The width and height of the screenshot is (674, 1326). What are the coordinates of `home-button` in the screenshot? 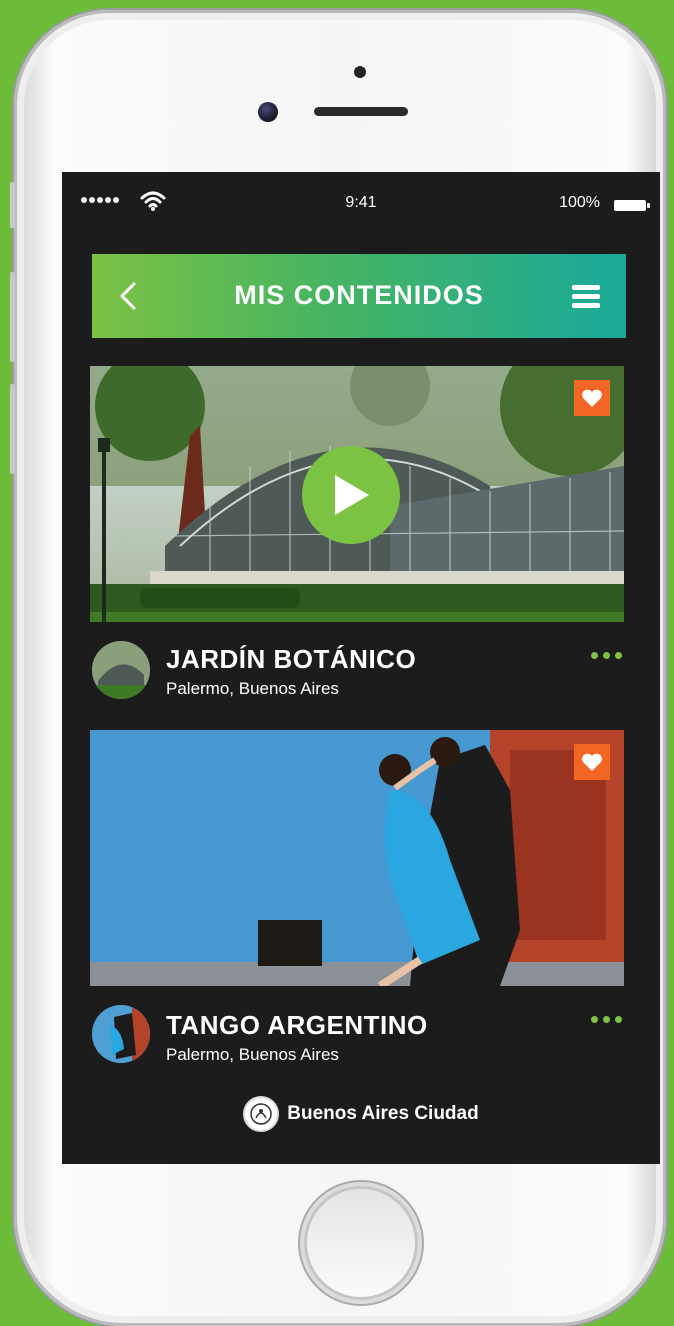 It's located at (361, 1243).